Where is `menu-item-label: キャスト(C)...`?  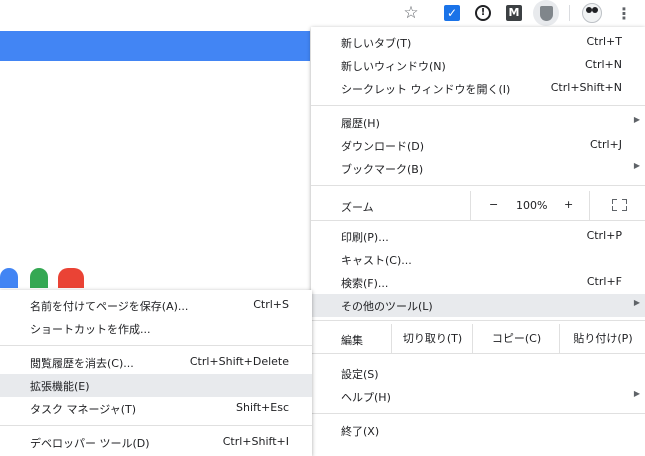
menu-item-label: キャスト(C)... is located at coordinates (376, 260).